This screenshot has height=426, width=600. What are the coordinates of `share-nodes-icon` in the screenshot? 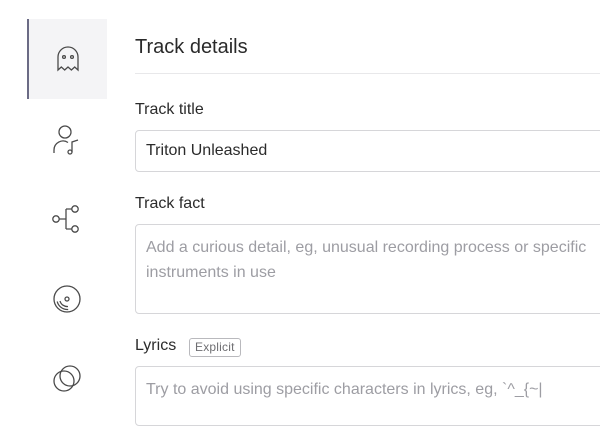 It's located at (65, 219).